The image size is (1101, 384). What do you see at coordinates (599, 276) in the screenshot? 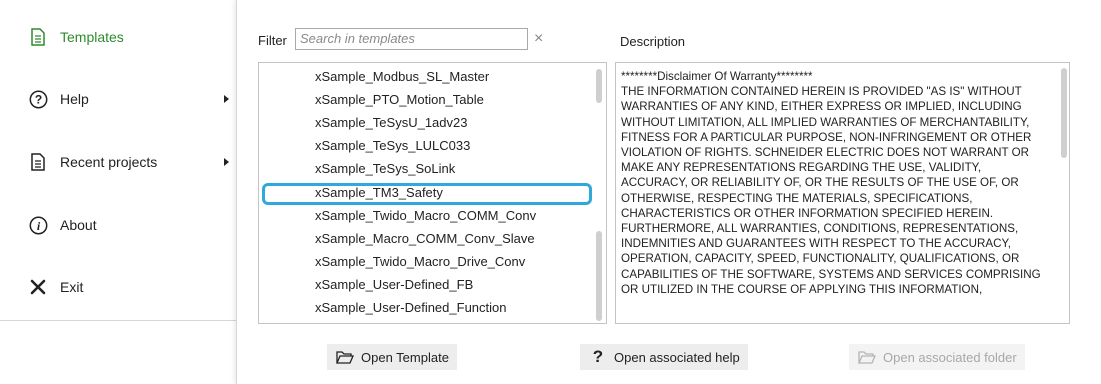
I see `list-scrollbar-thumb` at bounding box center [599, 276].